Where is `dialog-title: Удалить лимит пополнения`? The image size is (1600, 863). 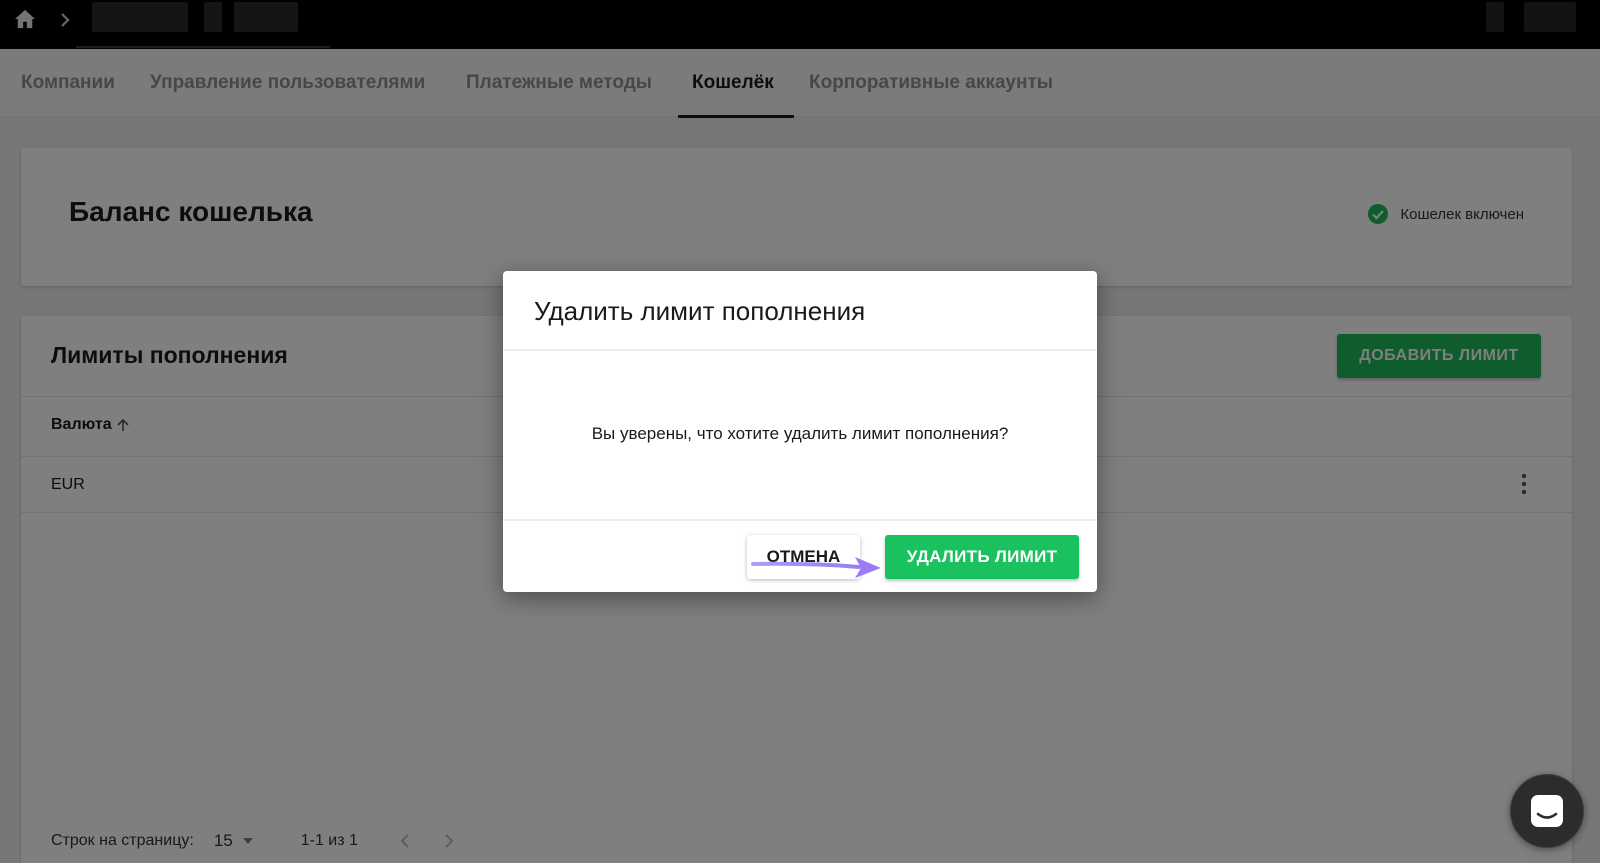 dialog-title: Удалить лимит пополнения is located at coordinates (700, 311).